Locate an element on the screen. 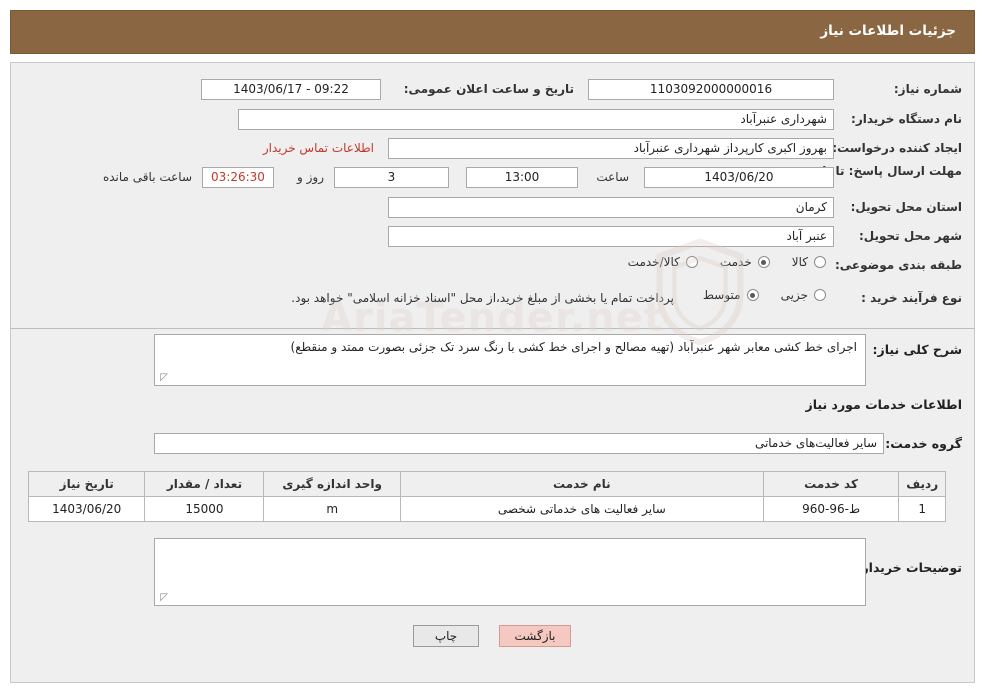  category-option-kala: کالا is located at coordinates (809, 262).